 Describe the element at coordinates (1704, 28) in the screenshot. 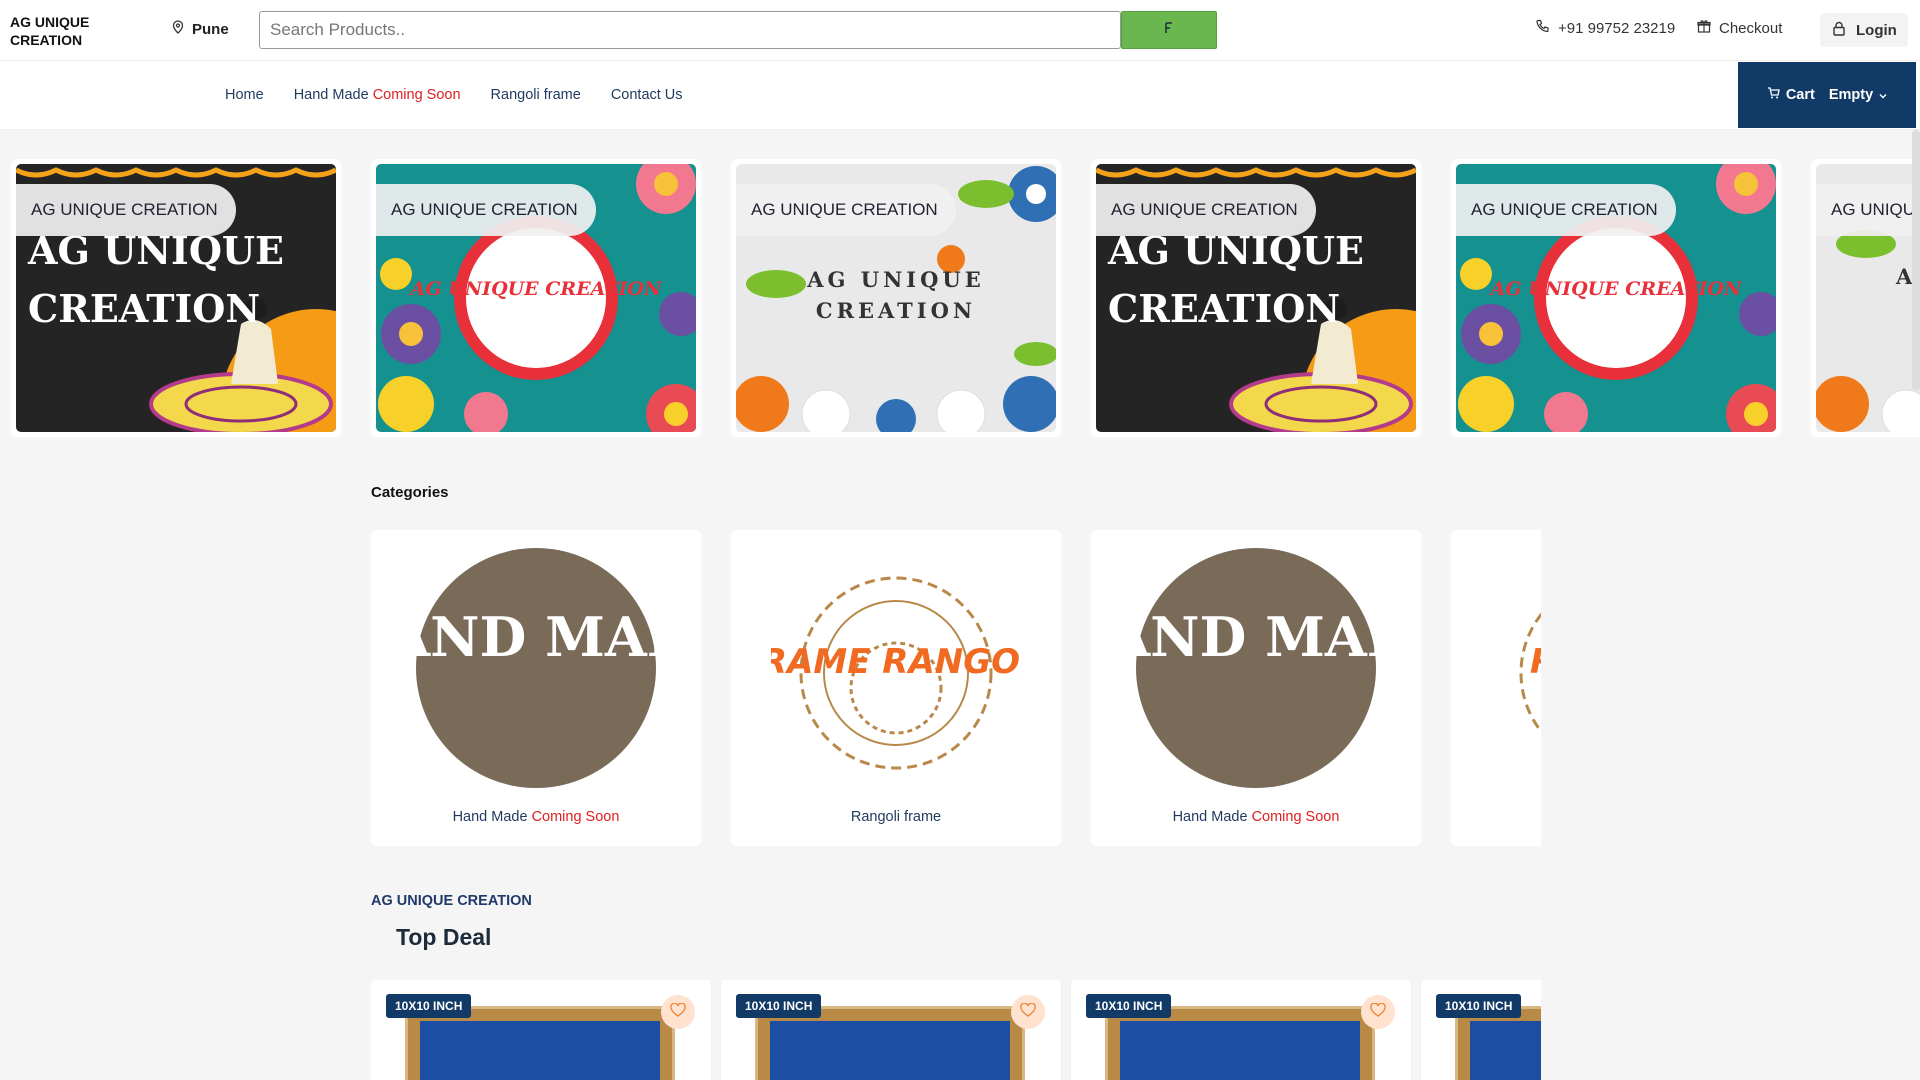

I see `gift-icon` at that location.